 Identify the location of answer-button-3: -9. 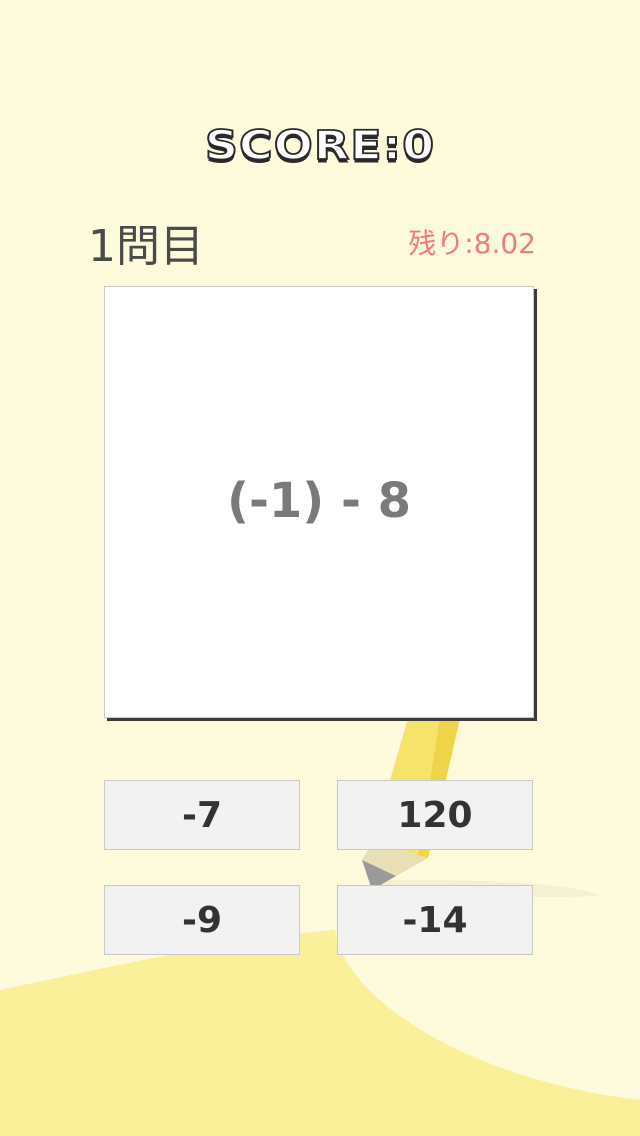
(202, 920).